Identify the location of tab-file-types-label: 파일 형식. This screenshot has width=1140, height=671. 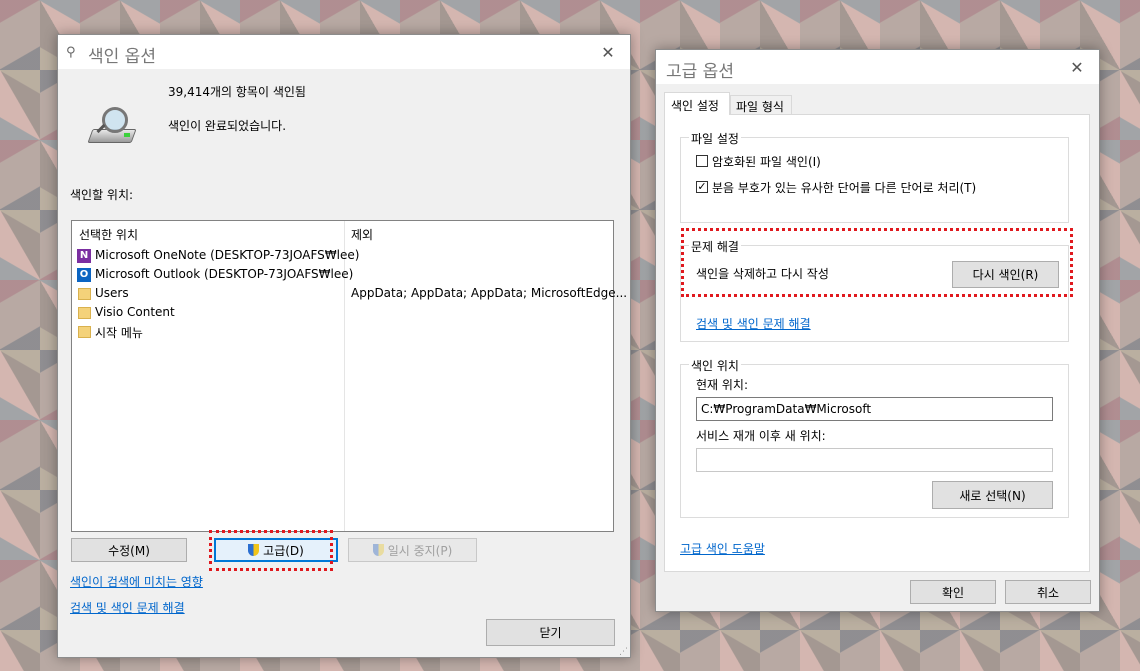
(760, 107).